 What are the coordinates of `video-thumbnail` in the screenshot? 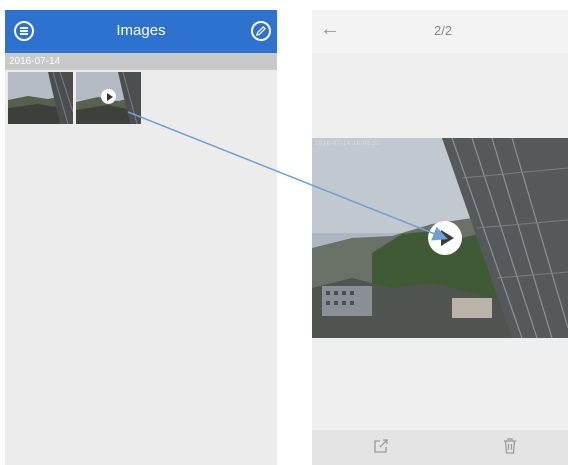 It's located at (108, 98).